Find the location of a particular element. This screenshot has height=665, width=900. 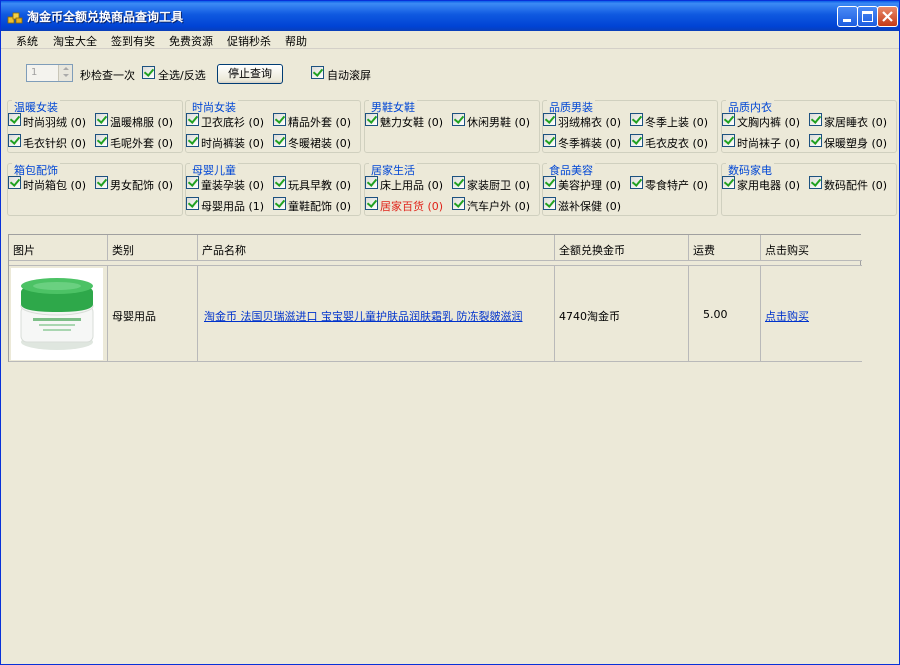

window-title: 淘金币全额兑换商品查询工具 is located at coordinates (105, 17).